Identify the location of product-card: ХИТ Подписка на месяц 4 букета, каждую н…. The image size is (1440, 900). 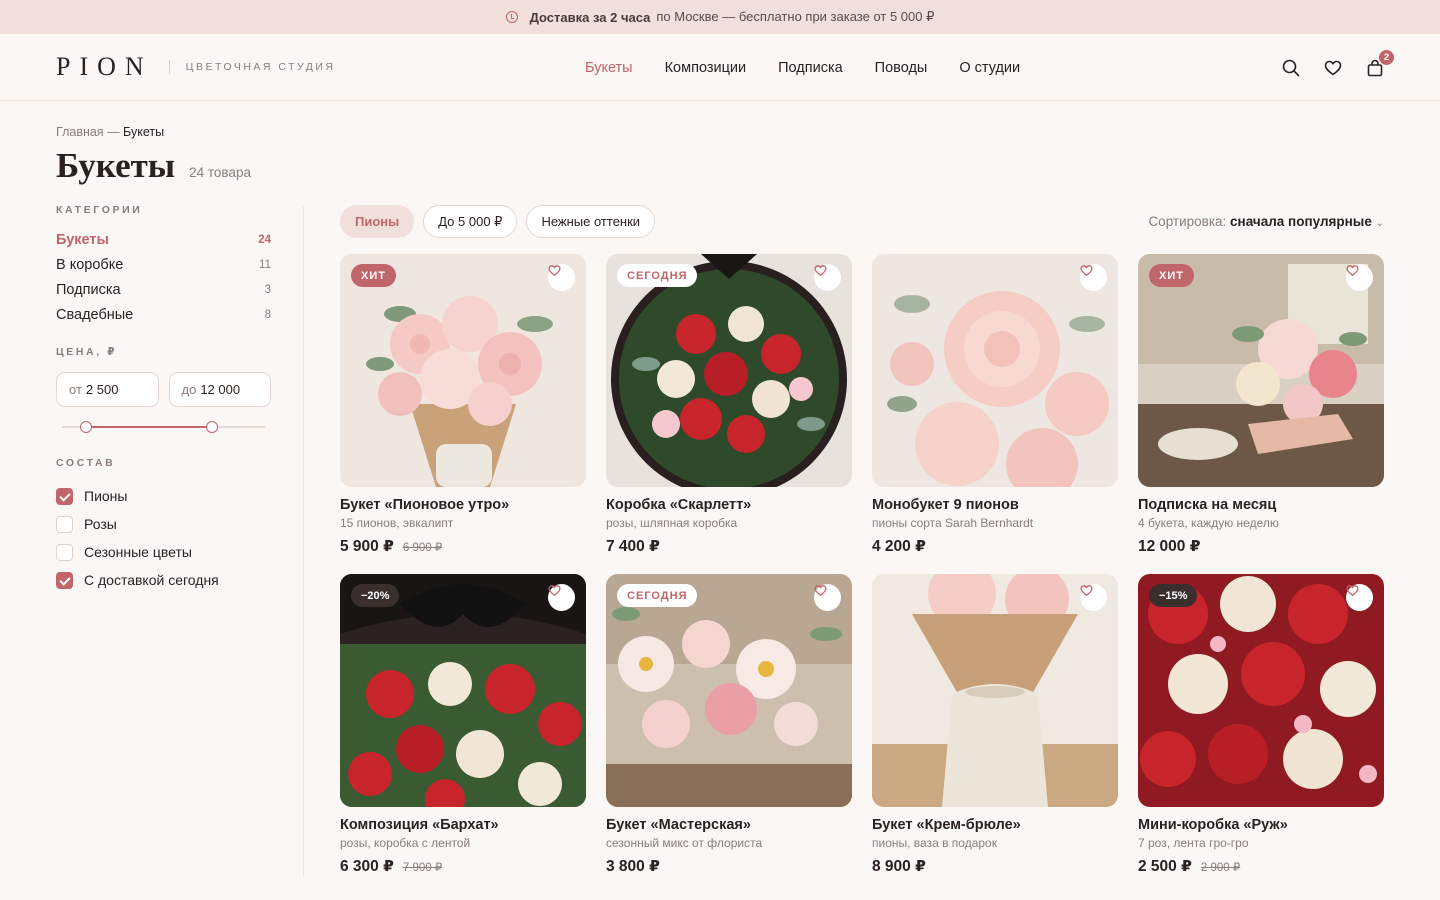
(1261, 414).